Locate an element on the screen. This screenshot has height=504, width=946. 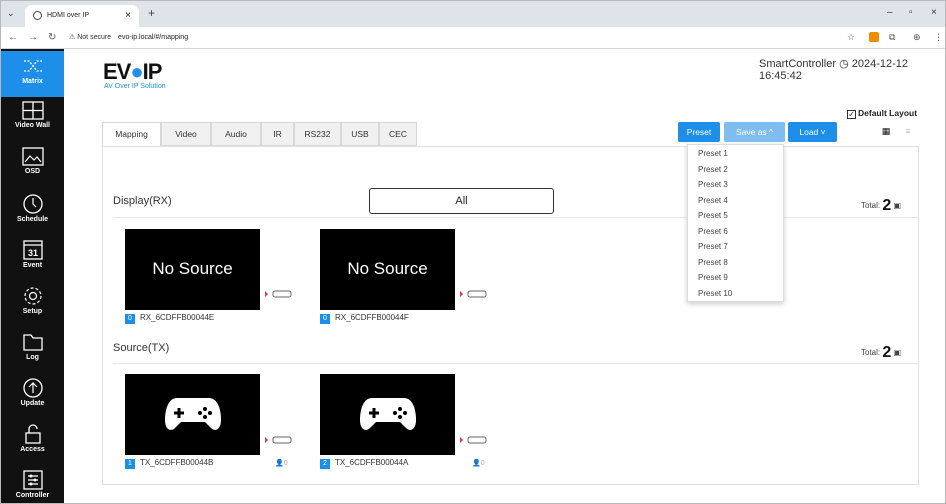
shuffle-icon is located at coordinates (32, 66).